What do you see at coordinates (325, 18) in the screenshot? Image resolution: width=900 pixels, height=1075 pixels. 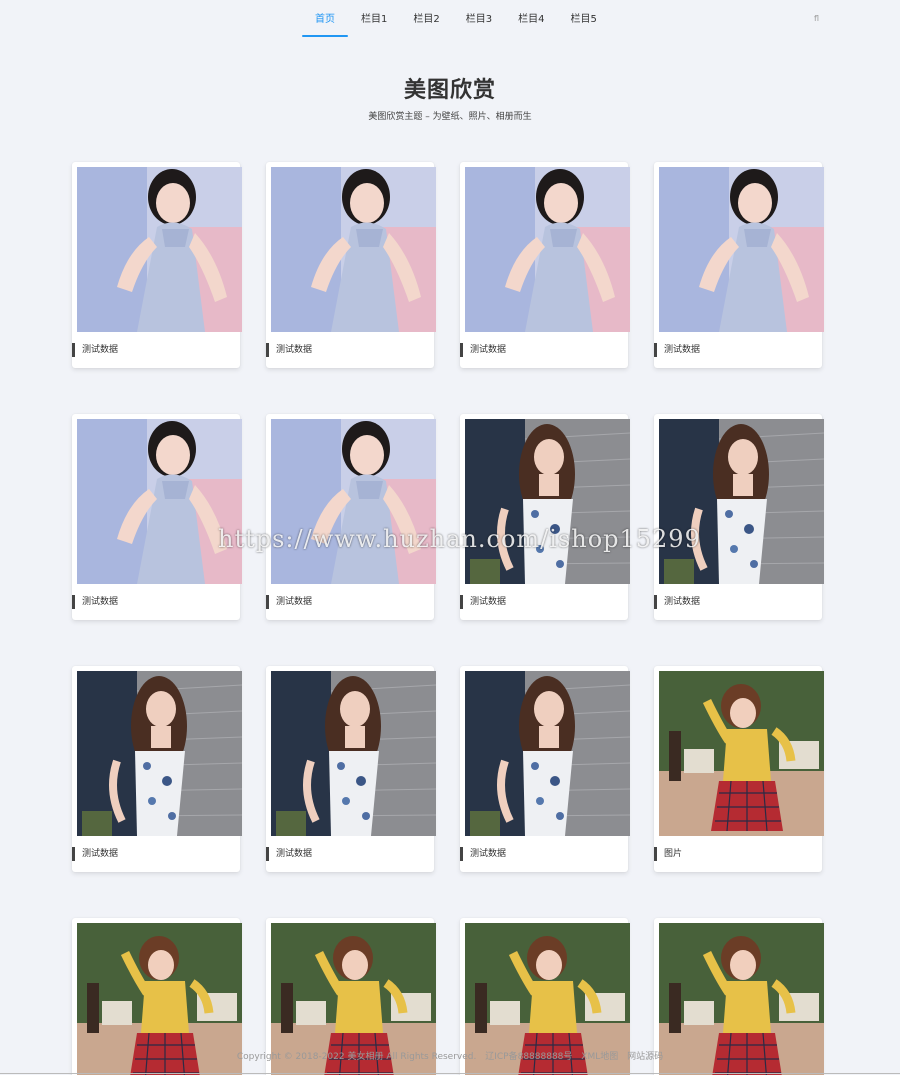 I see `nav-item-0: 首页` at bounding box center [325, 18].